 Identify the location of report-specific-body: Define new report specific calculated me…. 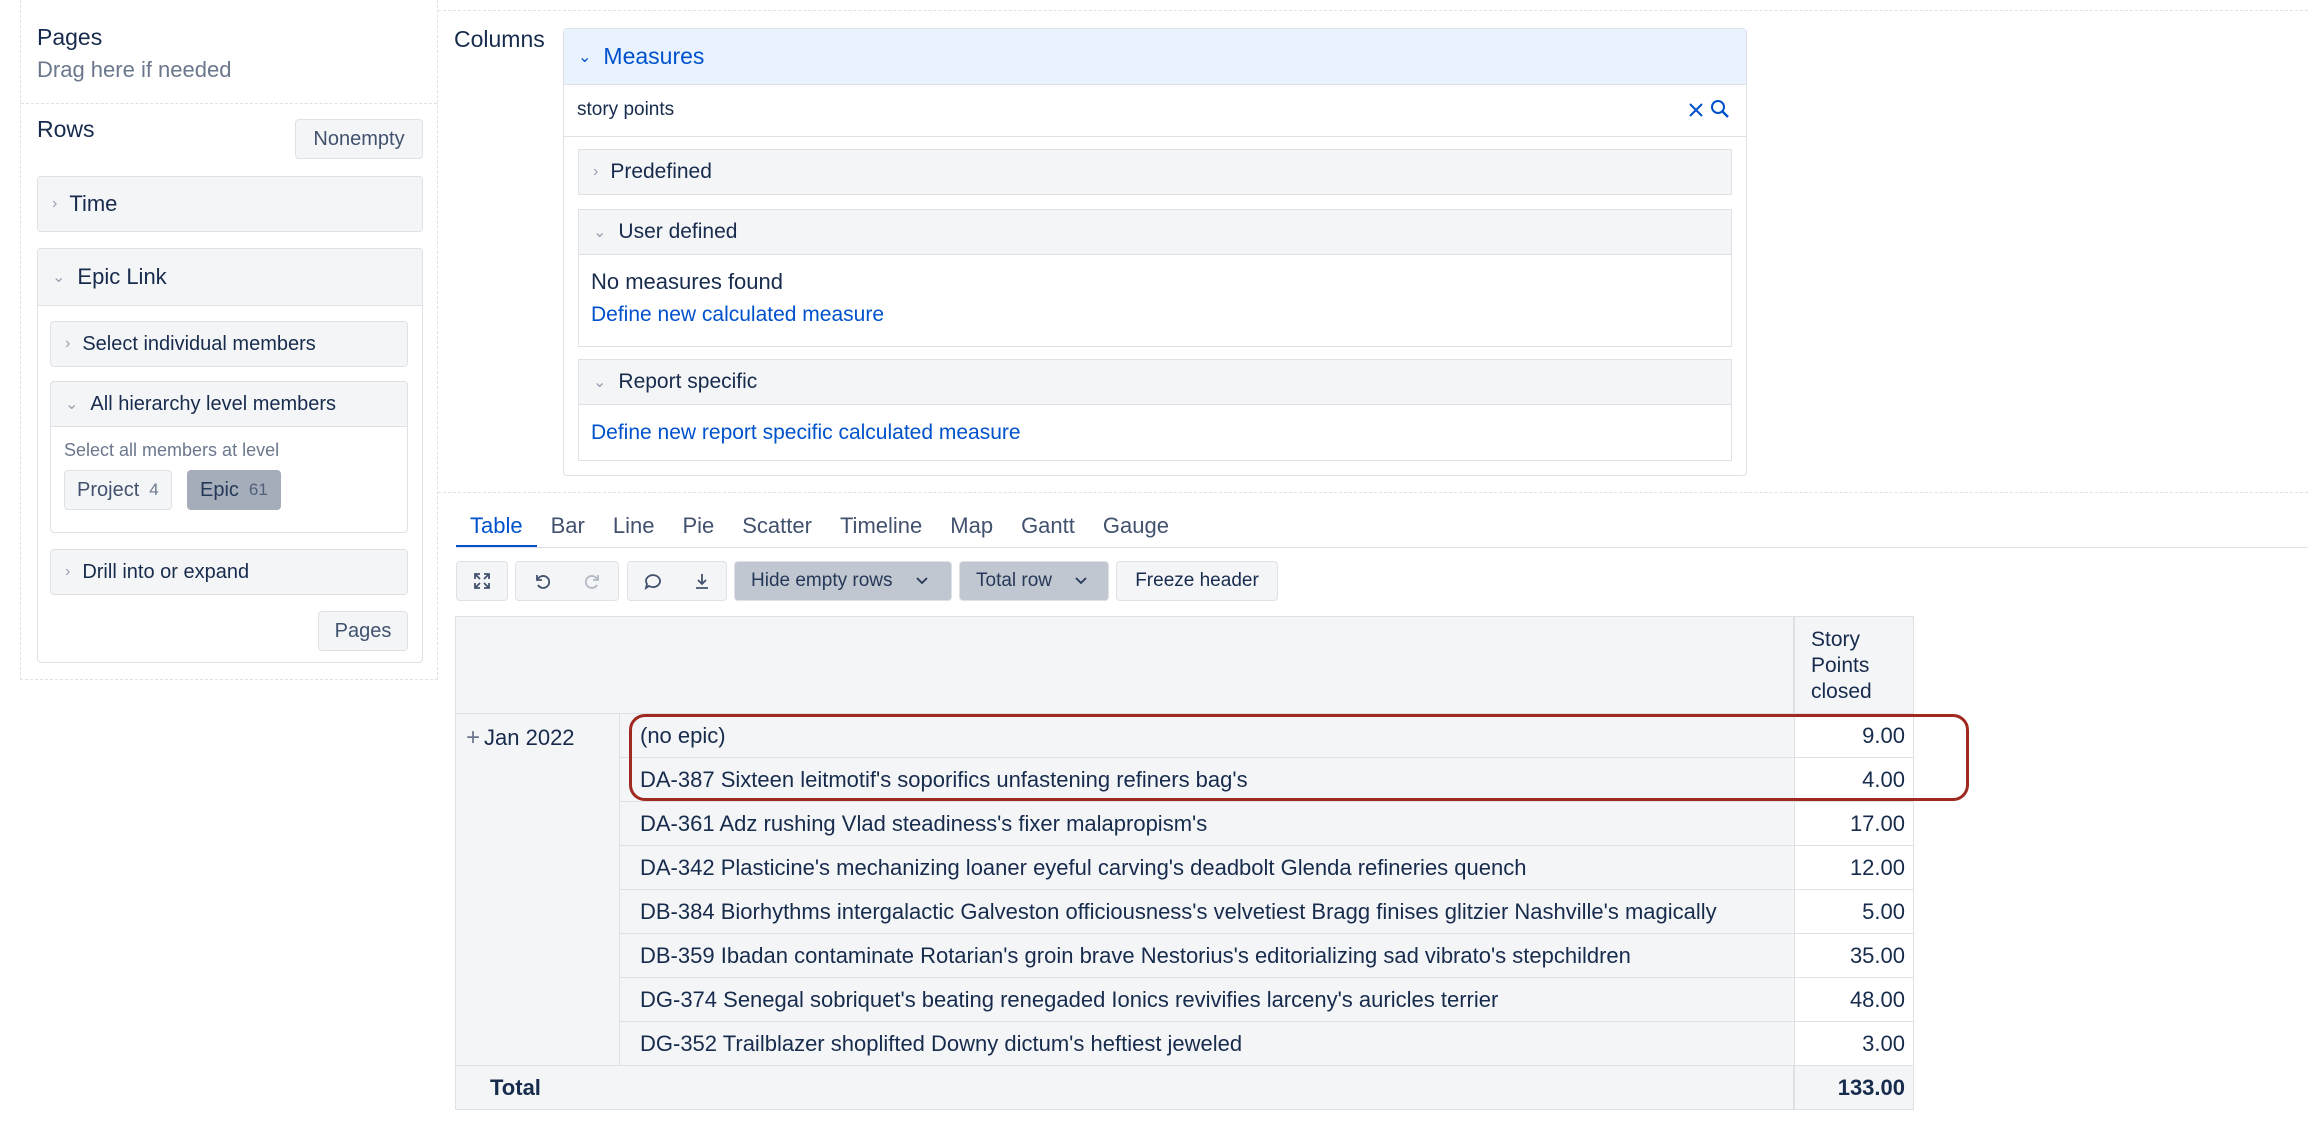
(1155, 433).